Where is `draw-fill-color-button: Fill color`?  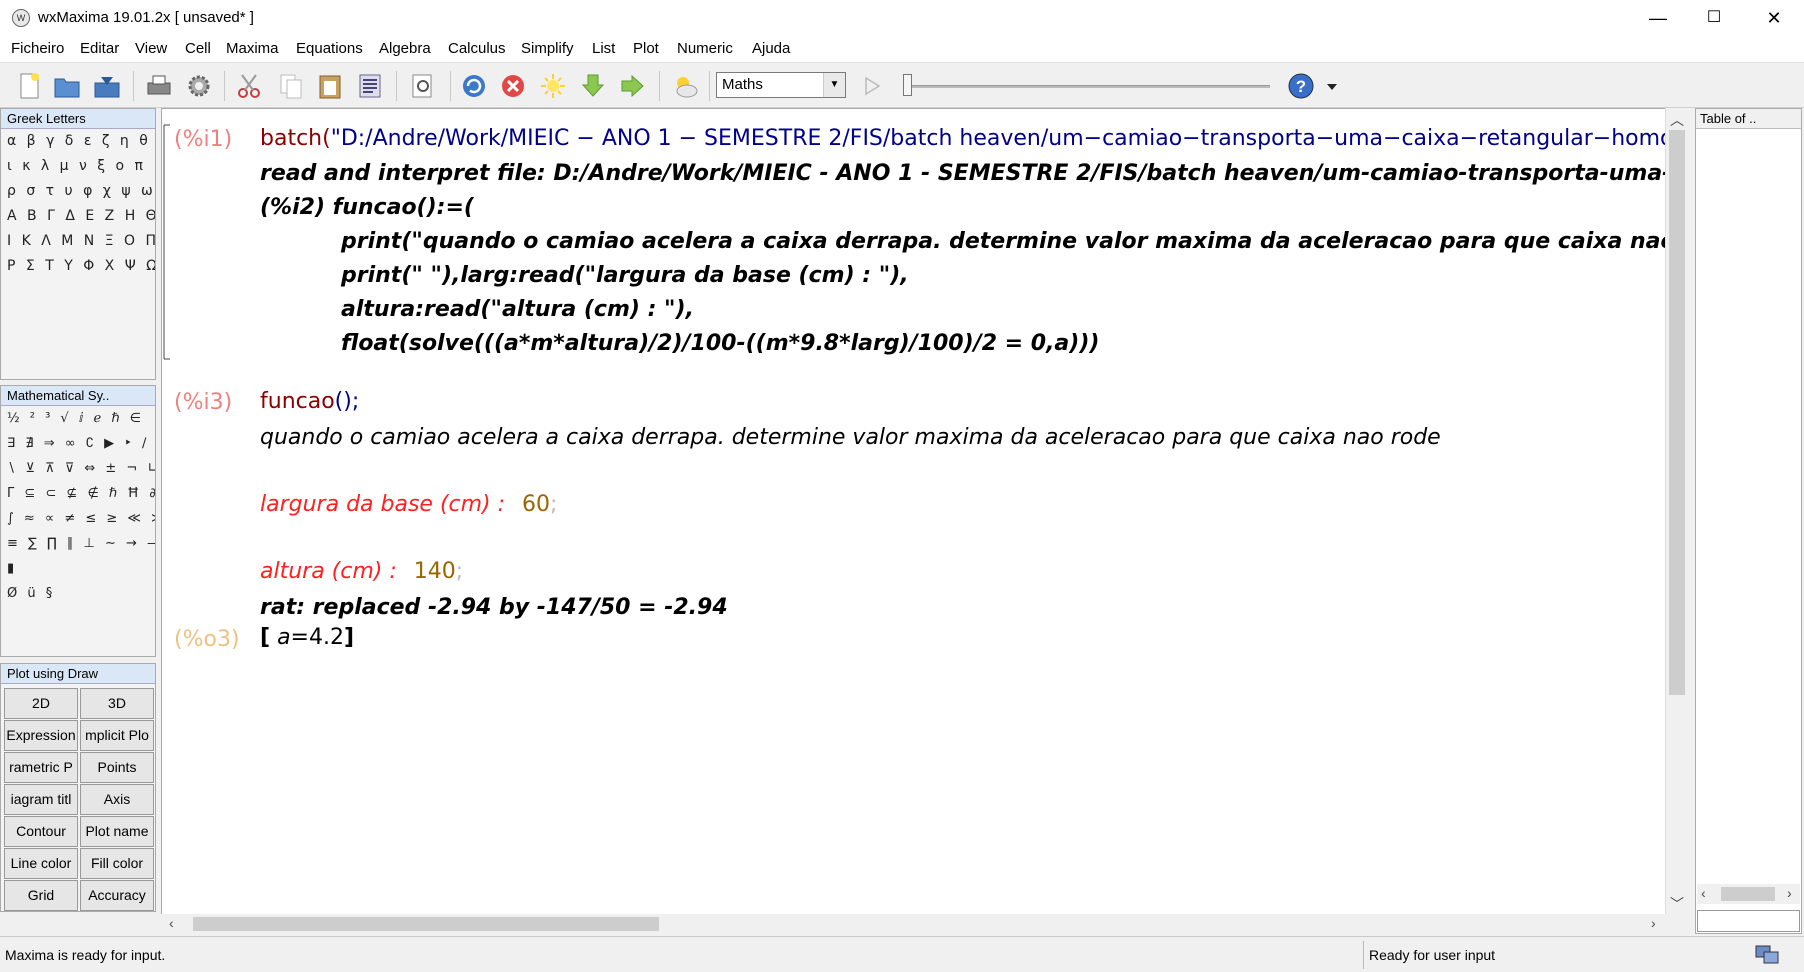
draw-fill-color-button: Fill color is located at coordinates (117, 863).